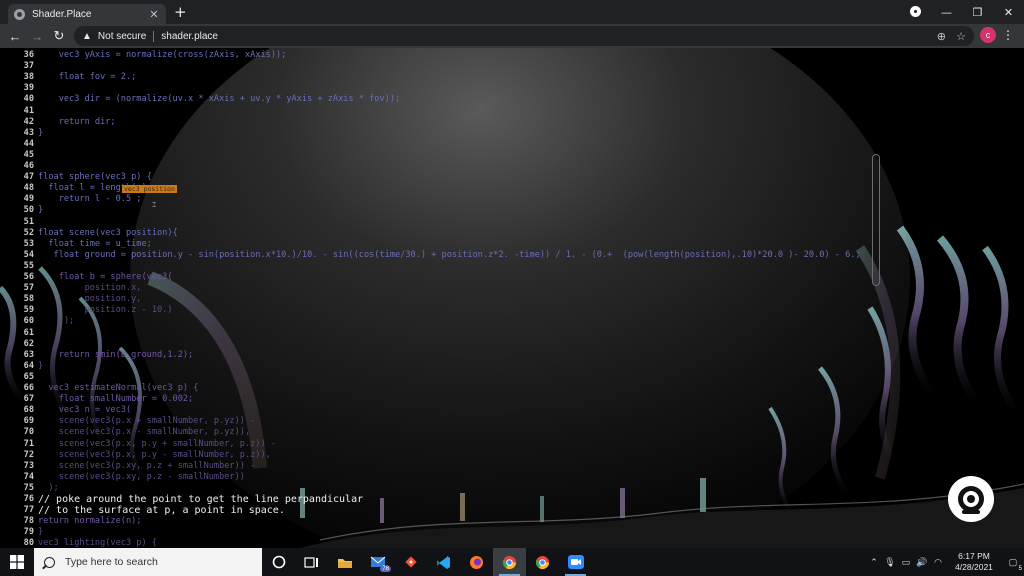  I want to click on warning-triangle-icon: ▲, so click(87, 36).